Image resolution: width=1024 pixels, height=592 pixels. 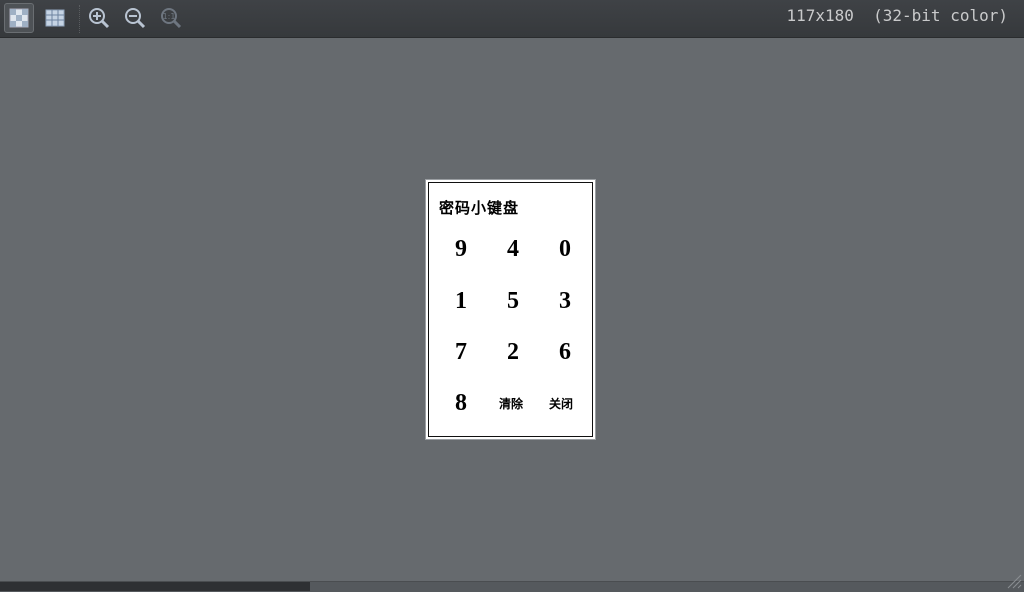 I want to click on checkerboard-background-button, so click(x=19, y=18).